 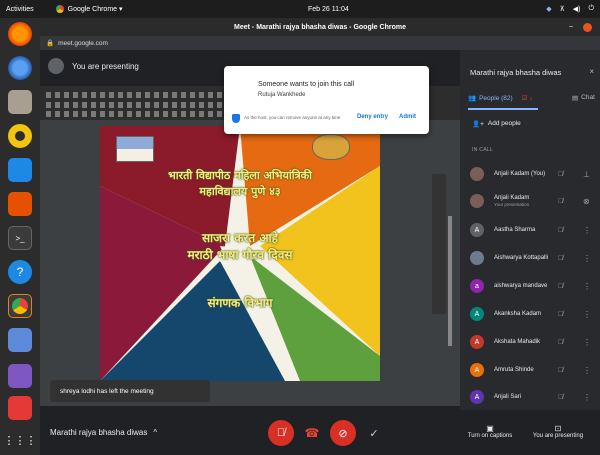 What do you see at coordinates (312, 433) in the screenshot?
I see `leave-call-button: ☎` at bounding box center [312, 433].